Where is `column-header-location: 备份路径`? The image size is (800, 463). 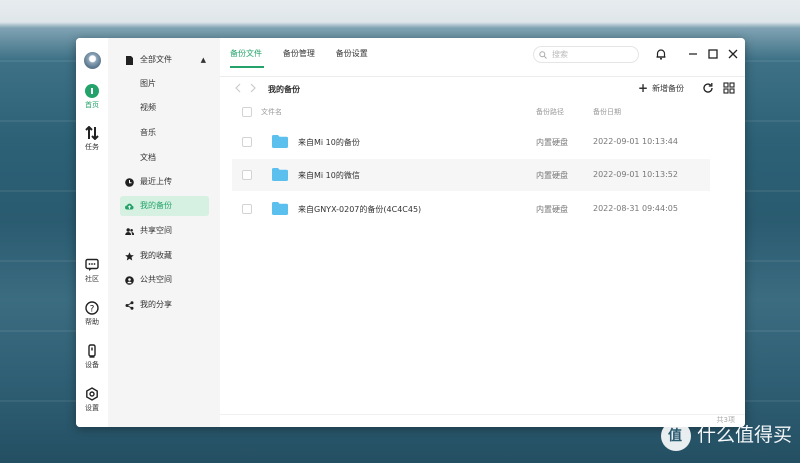 column-header-location: 备份路径 is located at coordinates (550, 112).